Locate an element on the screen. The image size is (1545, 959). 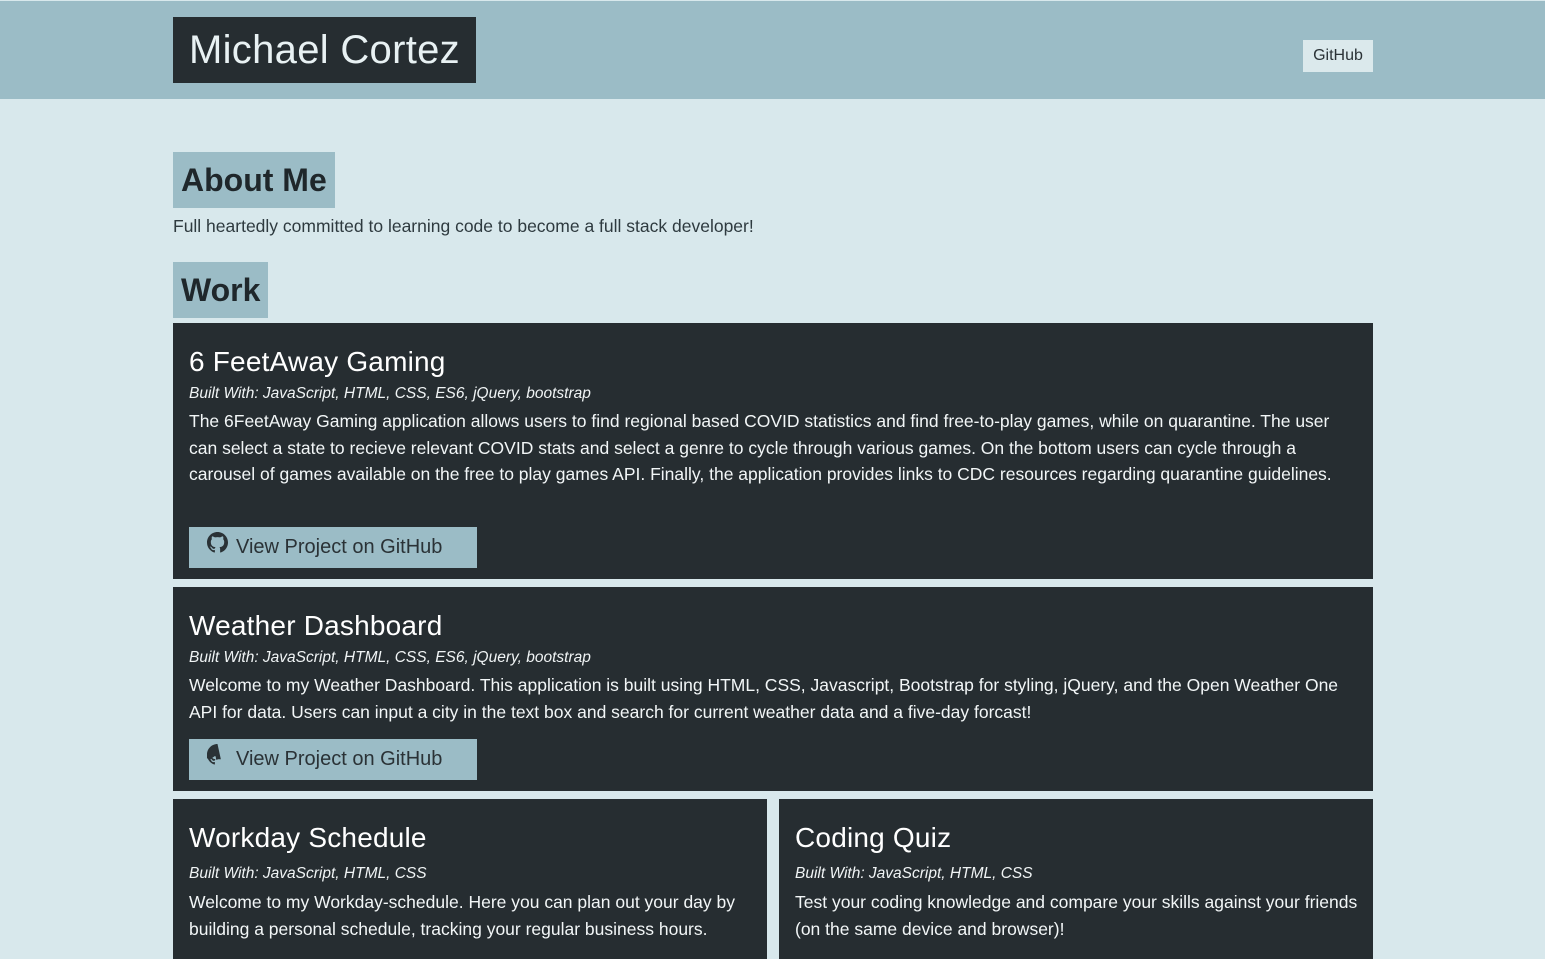
project-title: 6 FeetAway Gaming is located at coordinates (317, 361).